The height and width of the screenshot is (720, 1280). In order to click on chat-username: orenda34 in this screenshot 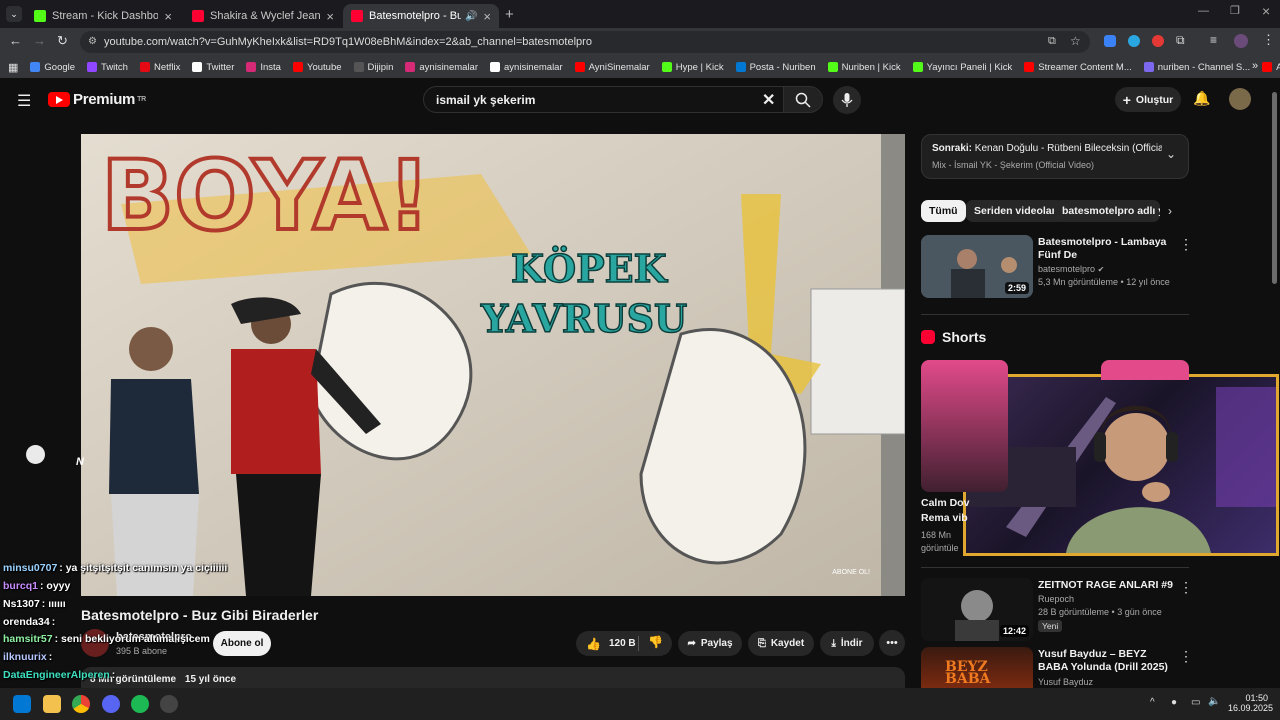, I will do `click(26, 622)`.